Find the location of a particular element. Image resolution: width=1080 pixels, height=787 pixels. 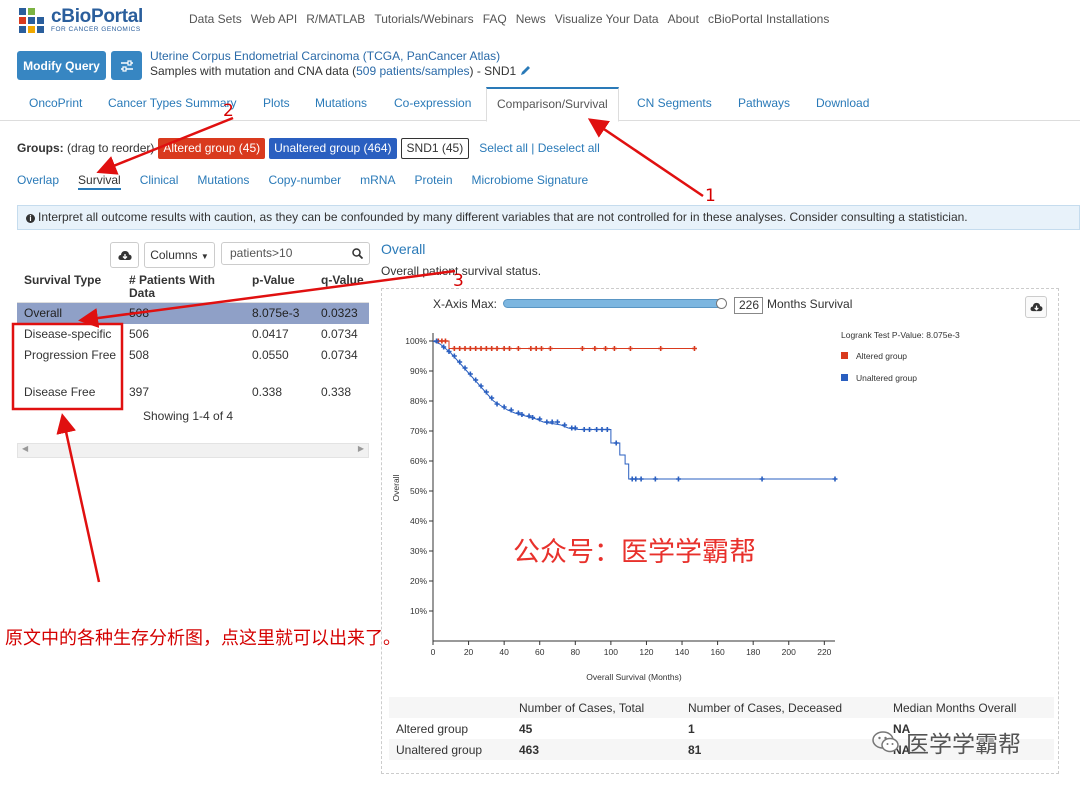

slider-handle is located at coordinates (721, 303).